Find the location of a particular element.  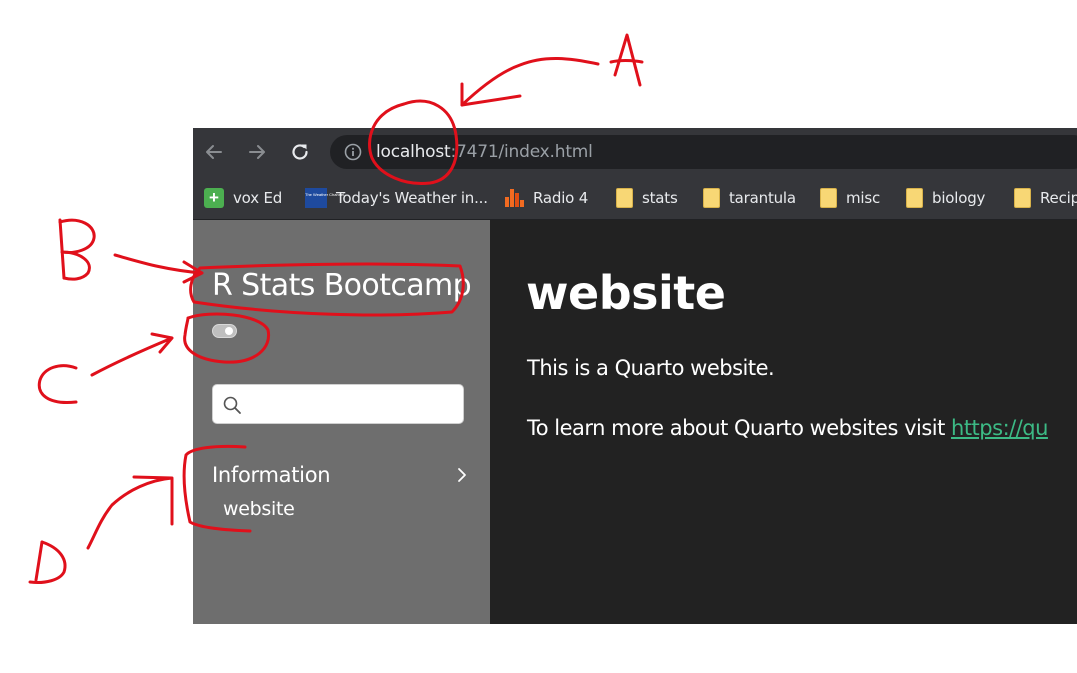

dark-mode-toggle is located at coordinates (224, 331).